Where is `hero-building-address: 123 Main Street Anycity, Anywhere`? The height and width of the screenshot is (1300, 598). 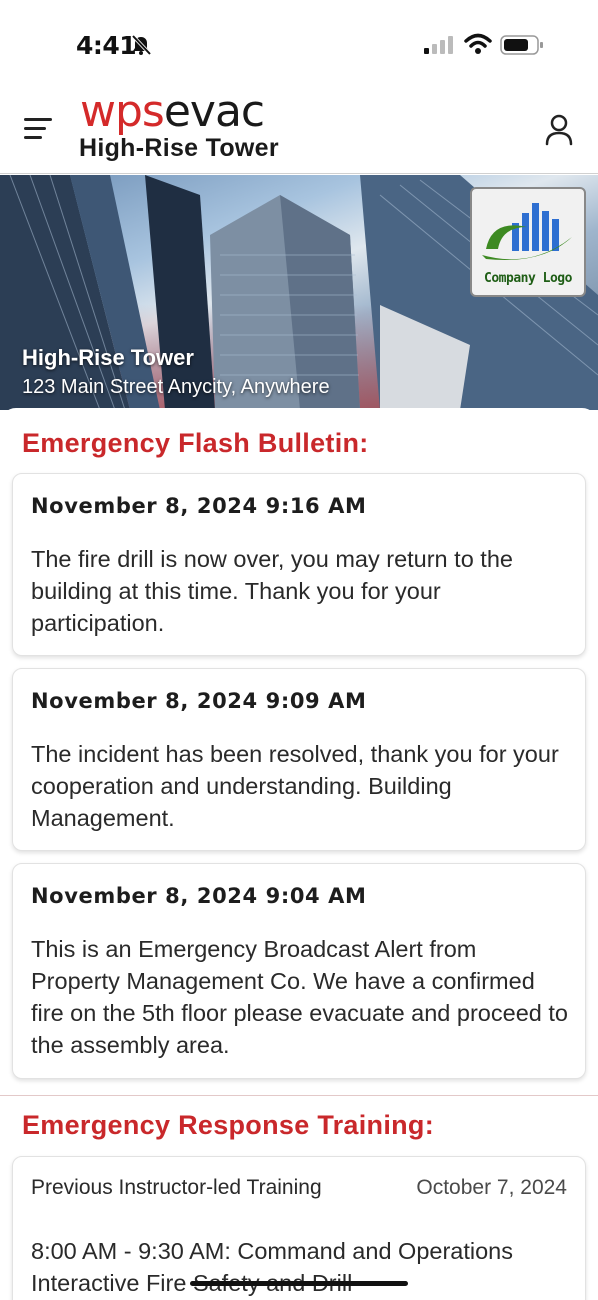
hero-building-address: 123 Main Street Anycity, Anywhere is located at coordinates (176, 387).